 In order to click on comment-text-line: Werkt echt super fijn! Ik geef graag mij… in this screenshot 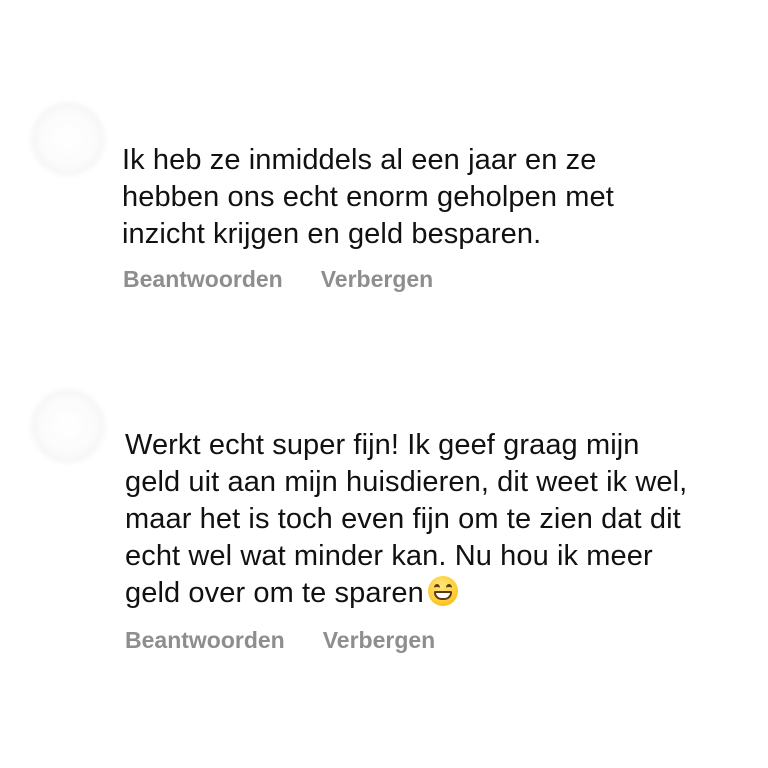, I will do `click(382, 445)`.